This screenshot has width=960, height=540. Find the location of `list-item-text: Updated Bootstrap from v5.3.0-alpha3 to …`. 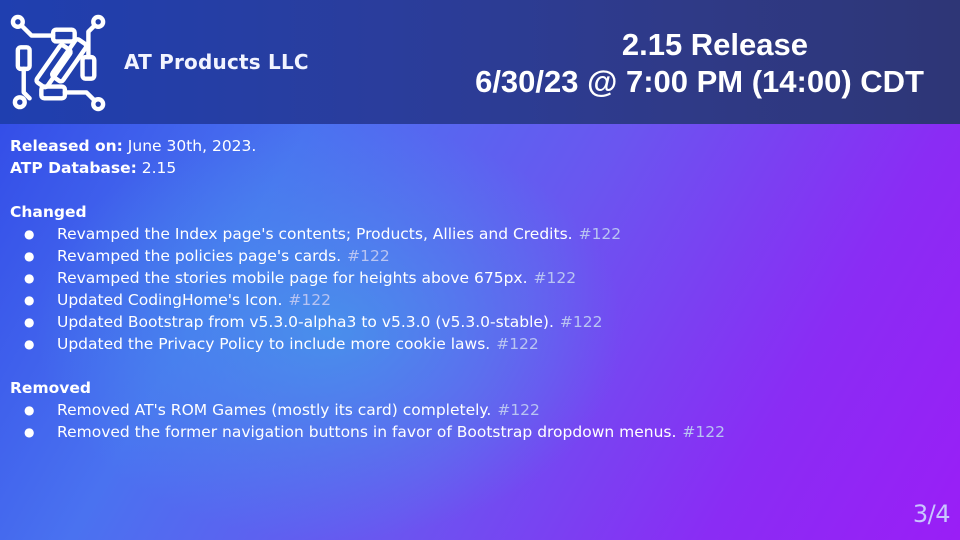

list-item-text: Updated Bootstrap from v5.3.0-alpha3 to … is located at coordinates (305, 322).